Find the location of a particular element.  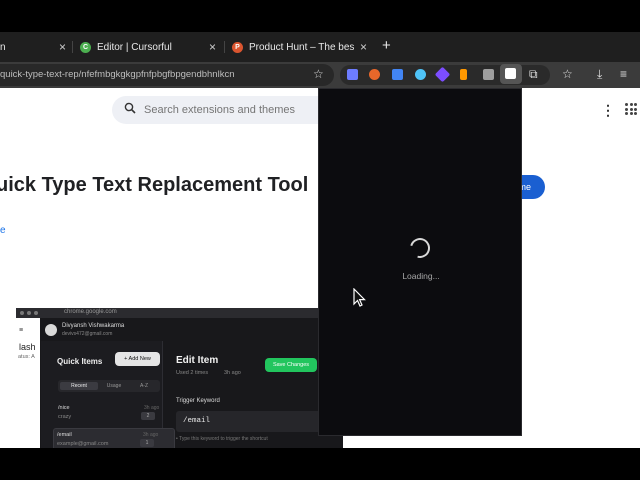

filter-tabs: Recent Usage A-Z is located at coordinates (109, 386).